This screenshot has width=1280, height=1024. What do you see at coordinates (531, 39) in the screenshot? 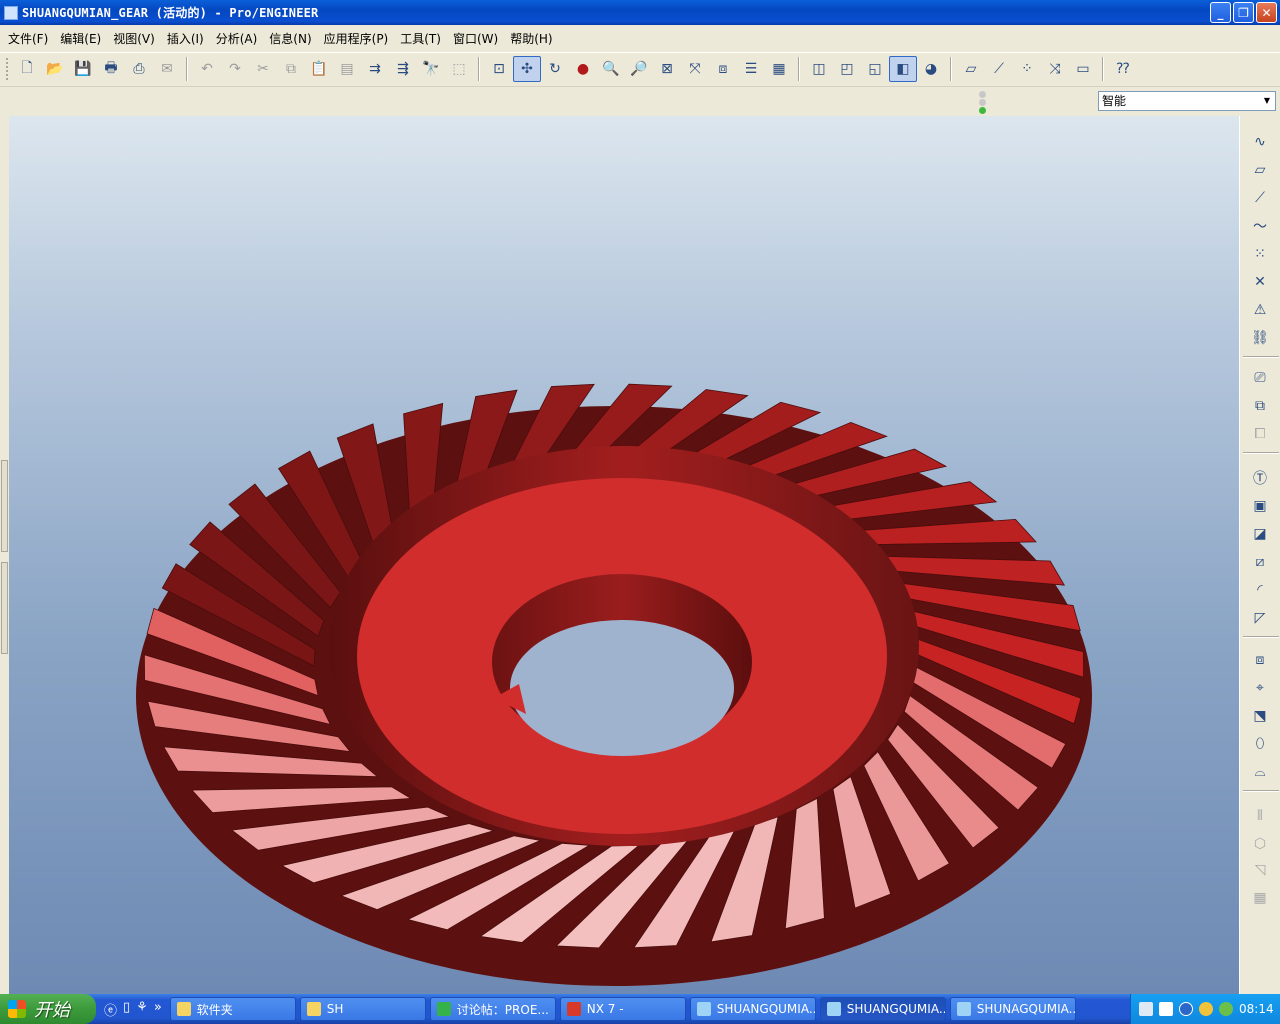
I see `menu-help: 帮助(H)` at bounding box center [531, 39].